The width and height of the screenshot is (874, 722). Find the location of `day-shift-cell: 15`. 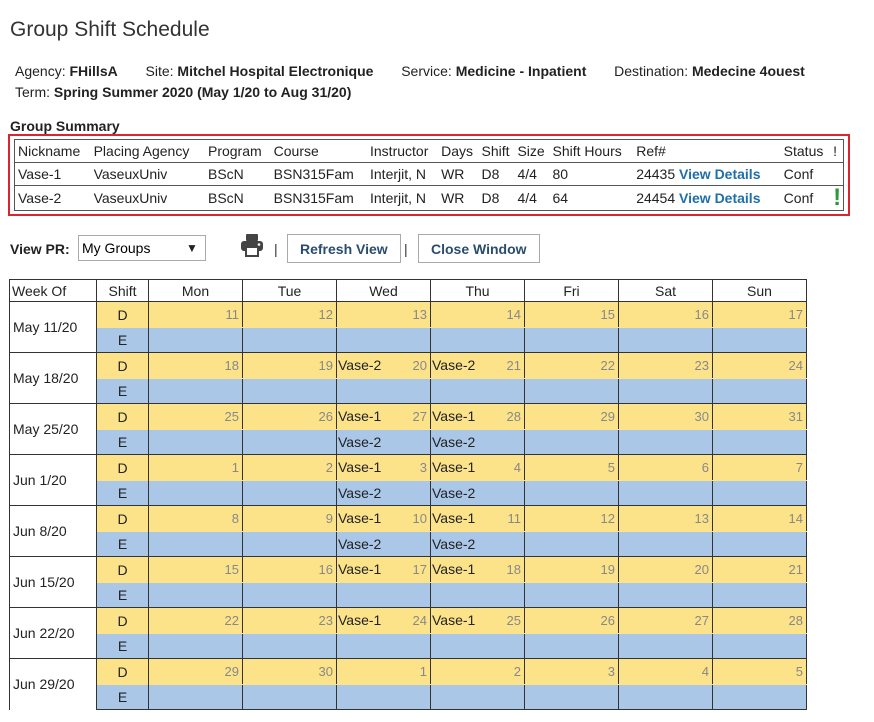

day-shift-cell: 15 is located at coordinates (195, 569).